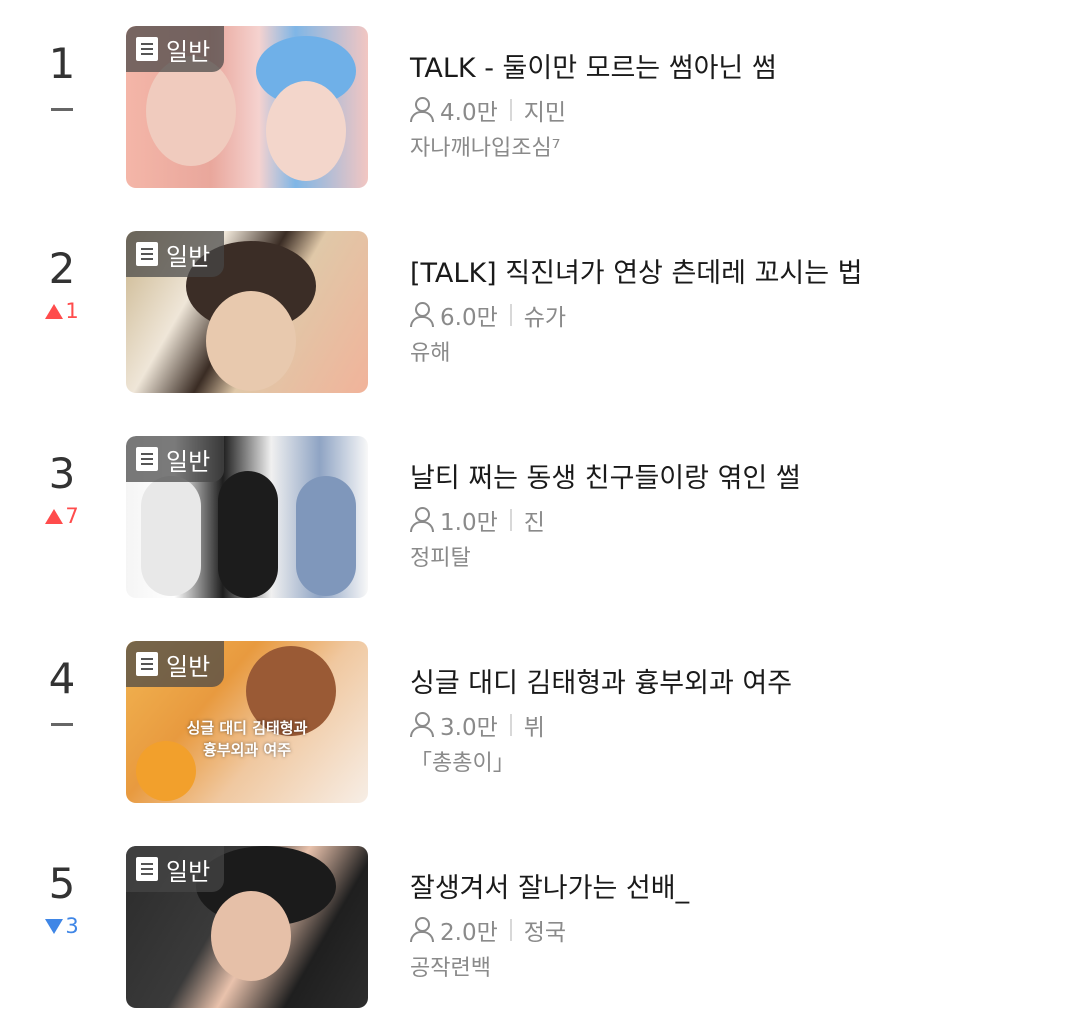 This screenshot has width=1080, height=1028. Describe the element at coordinates (62, 473) in the screenshot. I see `rank-number: 3` at that location.